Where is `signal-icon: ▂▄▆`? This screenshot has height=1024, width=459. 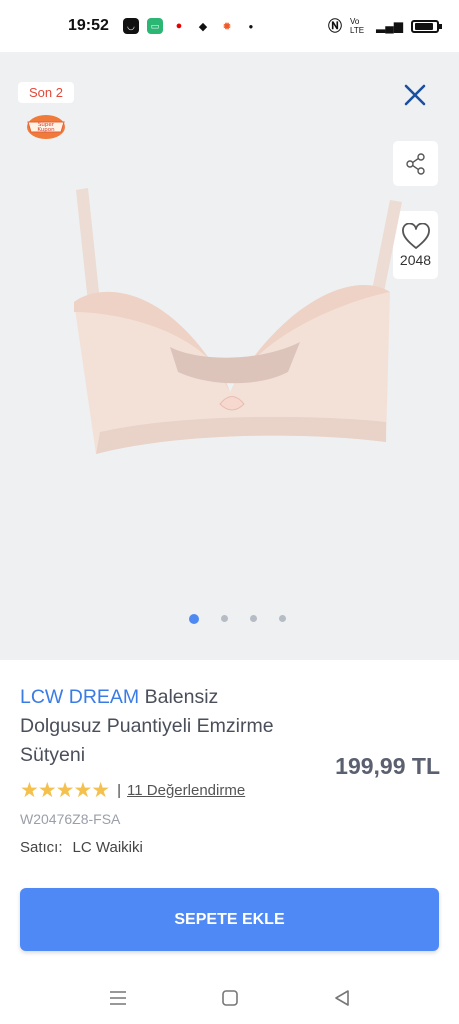
signal-icon: ▂▄▆ is located at coordinates (389, 26).